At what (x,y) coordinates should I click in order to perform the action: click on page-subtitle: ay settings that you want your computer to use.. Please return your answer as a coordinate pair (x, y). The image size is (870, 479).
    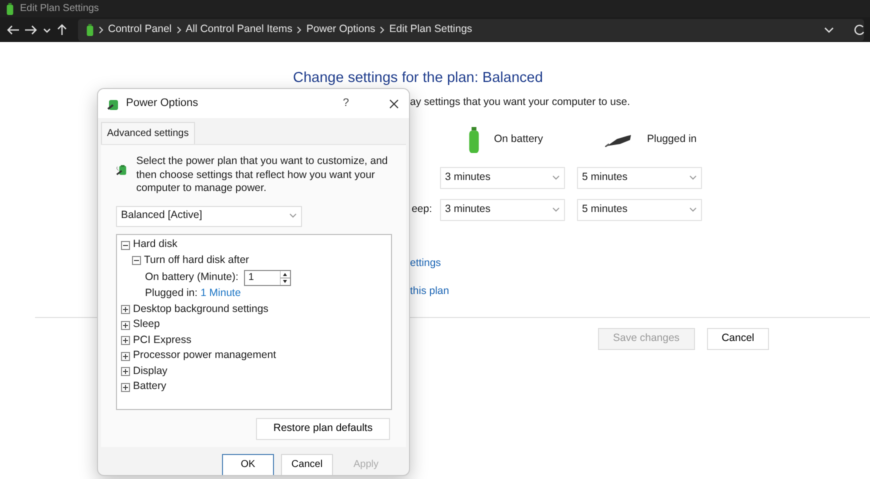
    Looking at the image, I should click on (520, 102).